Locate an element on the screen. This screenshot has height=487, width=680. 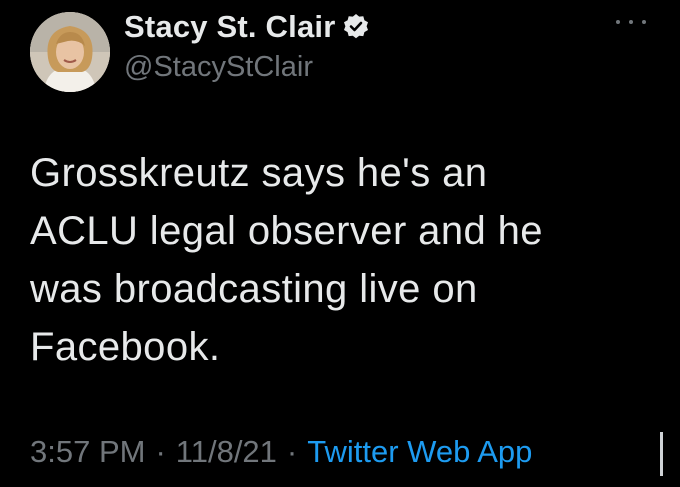
text-cursor is located at coordinates (661, 454).